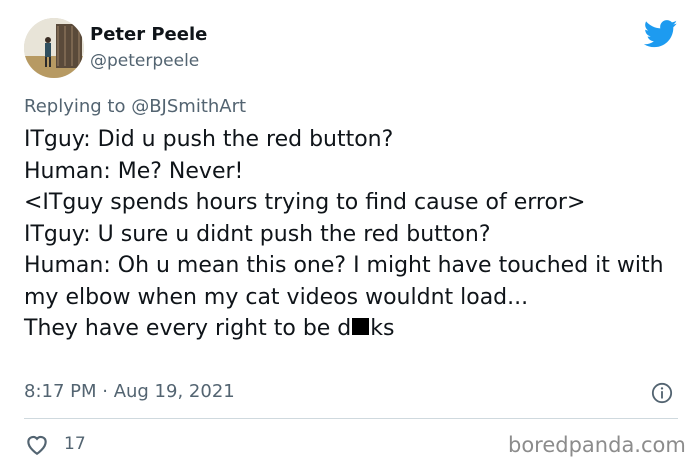 The image size is (700, 471). What do you see at coordinates (188, 106) in the screenshot?
I see `replying-to-mention: @BJSmithArt` at bounding box center [188, 106].